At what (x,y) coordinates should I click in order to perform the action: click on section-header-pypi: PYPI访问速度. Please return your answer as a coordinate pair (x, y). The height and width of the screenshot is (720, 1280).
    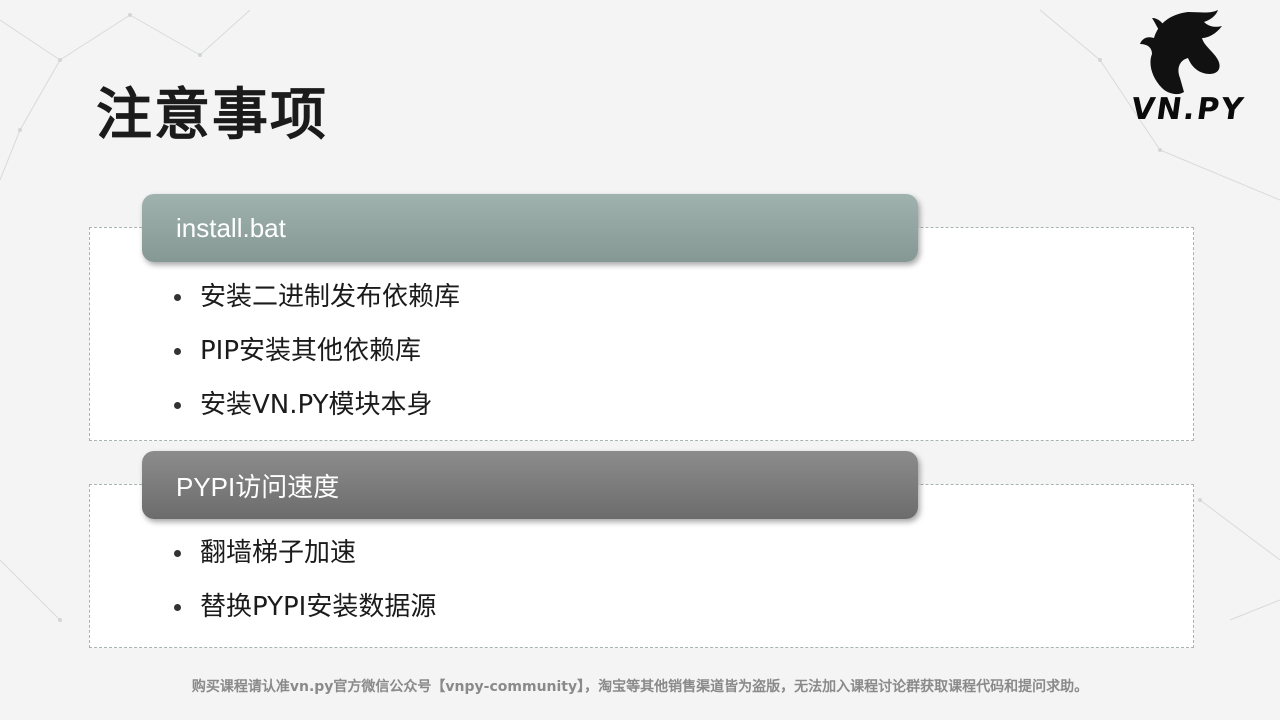
    Looking at the image, I should click on (530, 485).